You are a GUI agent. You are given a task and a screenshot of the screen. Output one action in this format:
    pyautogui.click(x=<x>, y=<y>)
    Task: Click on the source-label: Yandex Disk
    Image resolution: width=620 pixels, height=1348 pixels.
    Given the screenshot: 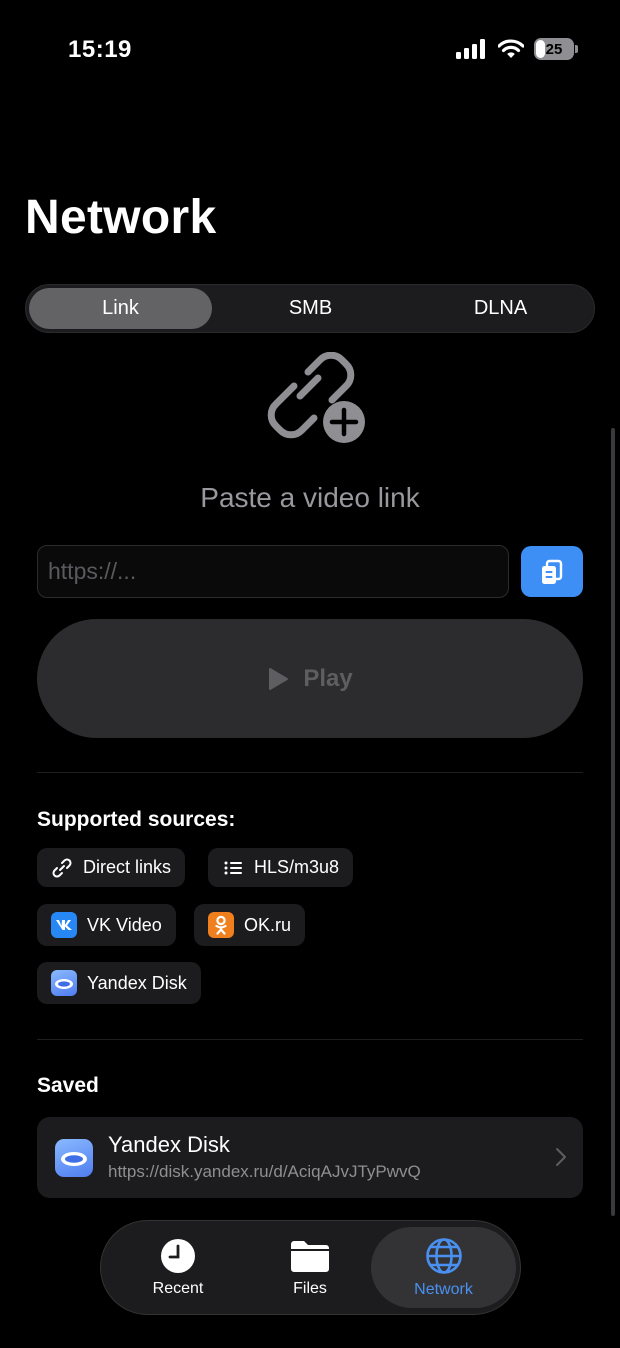 What is the action you would take?
    pyautogui.click(x=137, y=982)
    